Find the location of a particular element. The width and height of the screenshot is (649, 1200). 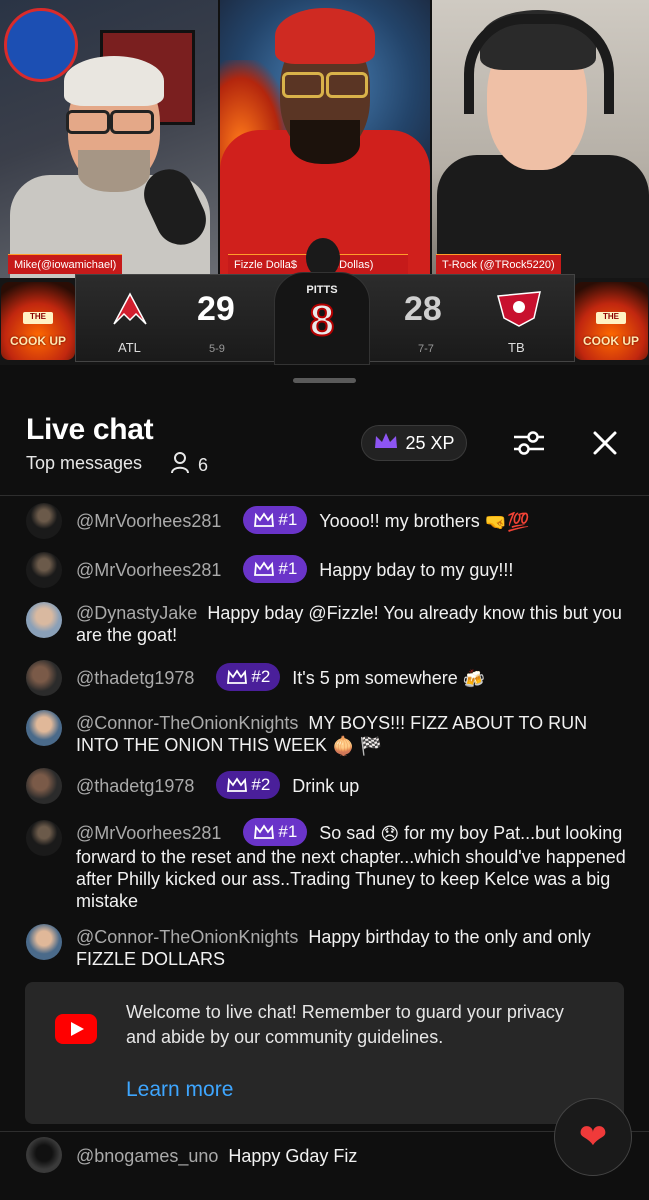

home-team-abbr: ATL is located at coordinates (129, 347).